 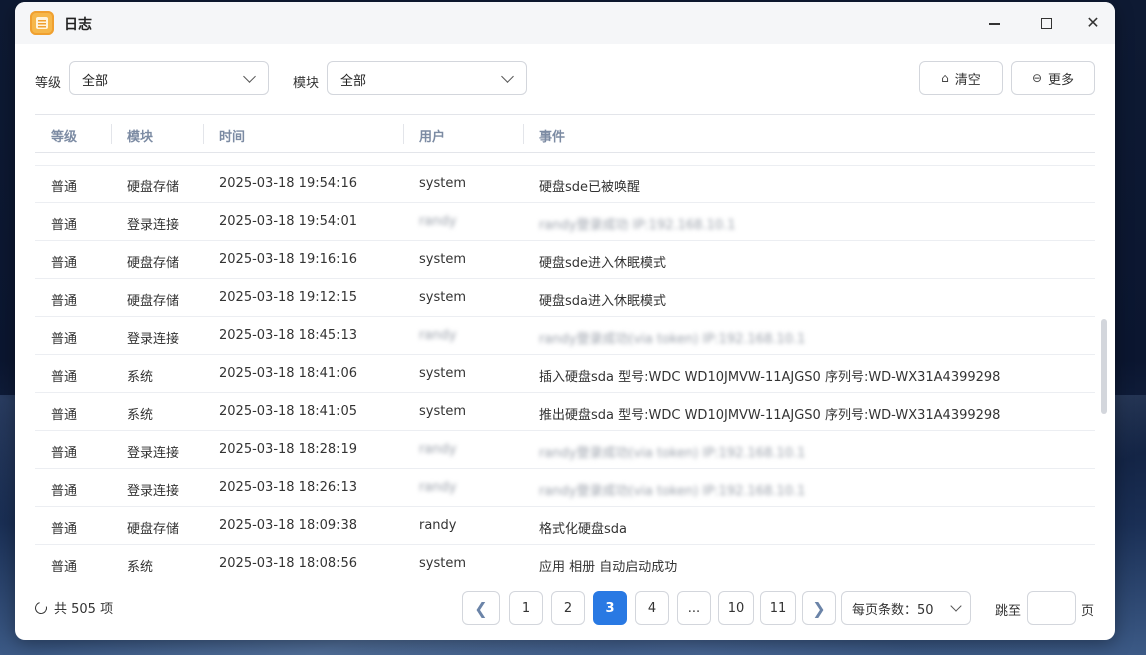 What do you see at coordinates (893, 610) in the screenshot?
I see `page-size-label: 每页条数：50` at bounding box center [893, 610].